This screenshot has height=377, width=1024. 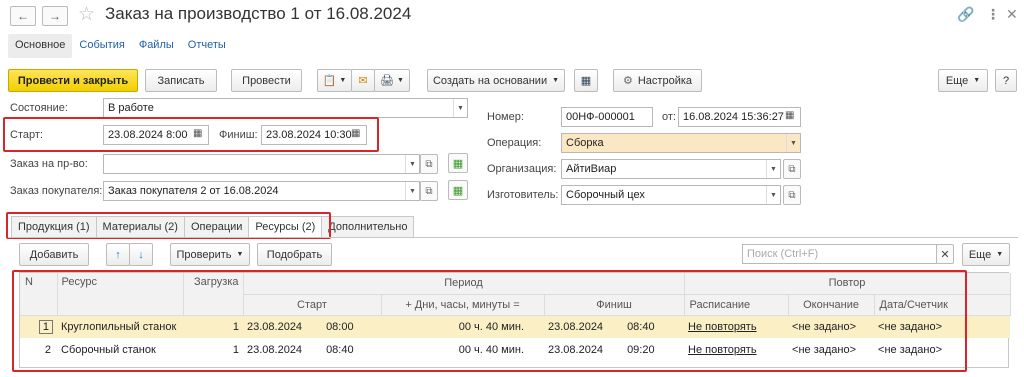 I want to click on settings-button: ⚙ Настройка, so click(x=657, y=80).